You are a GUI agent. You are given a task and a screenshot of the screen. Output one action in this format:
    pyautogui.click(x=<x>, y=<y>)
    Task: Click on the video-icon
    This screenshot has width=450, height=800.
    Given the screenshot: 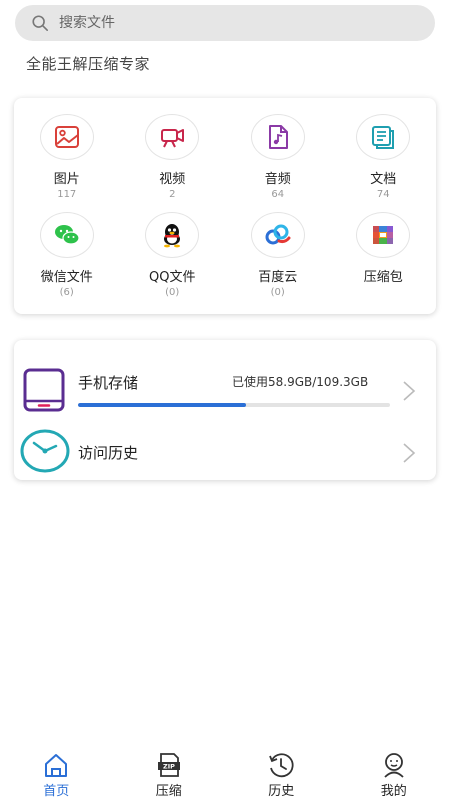 What is the action you would take?
    pyautogui.click(x=173, y=138)
    